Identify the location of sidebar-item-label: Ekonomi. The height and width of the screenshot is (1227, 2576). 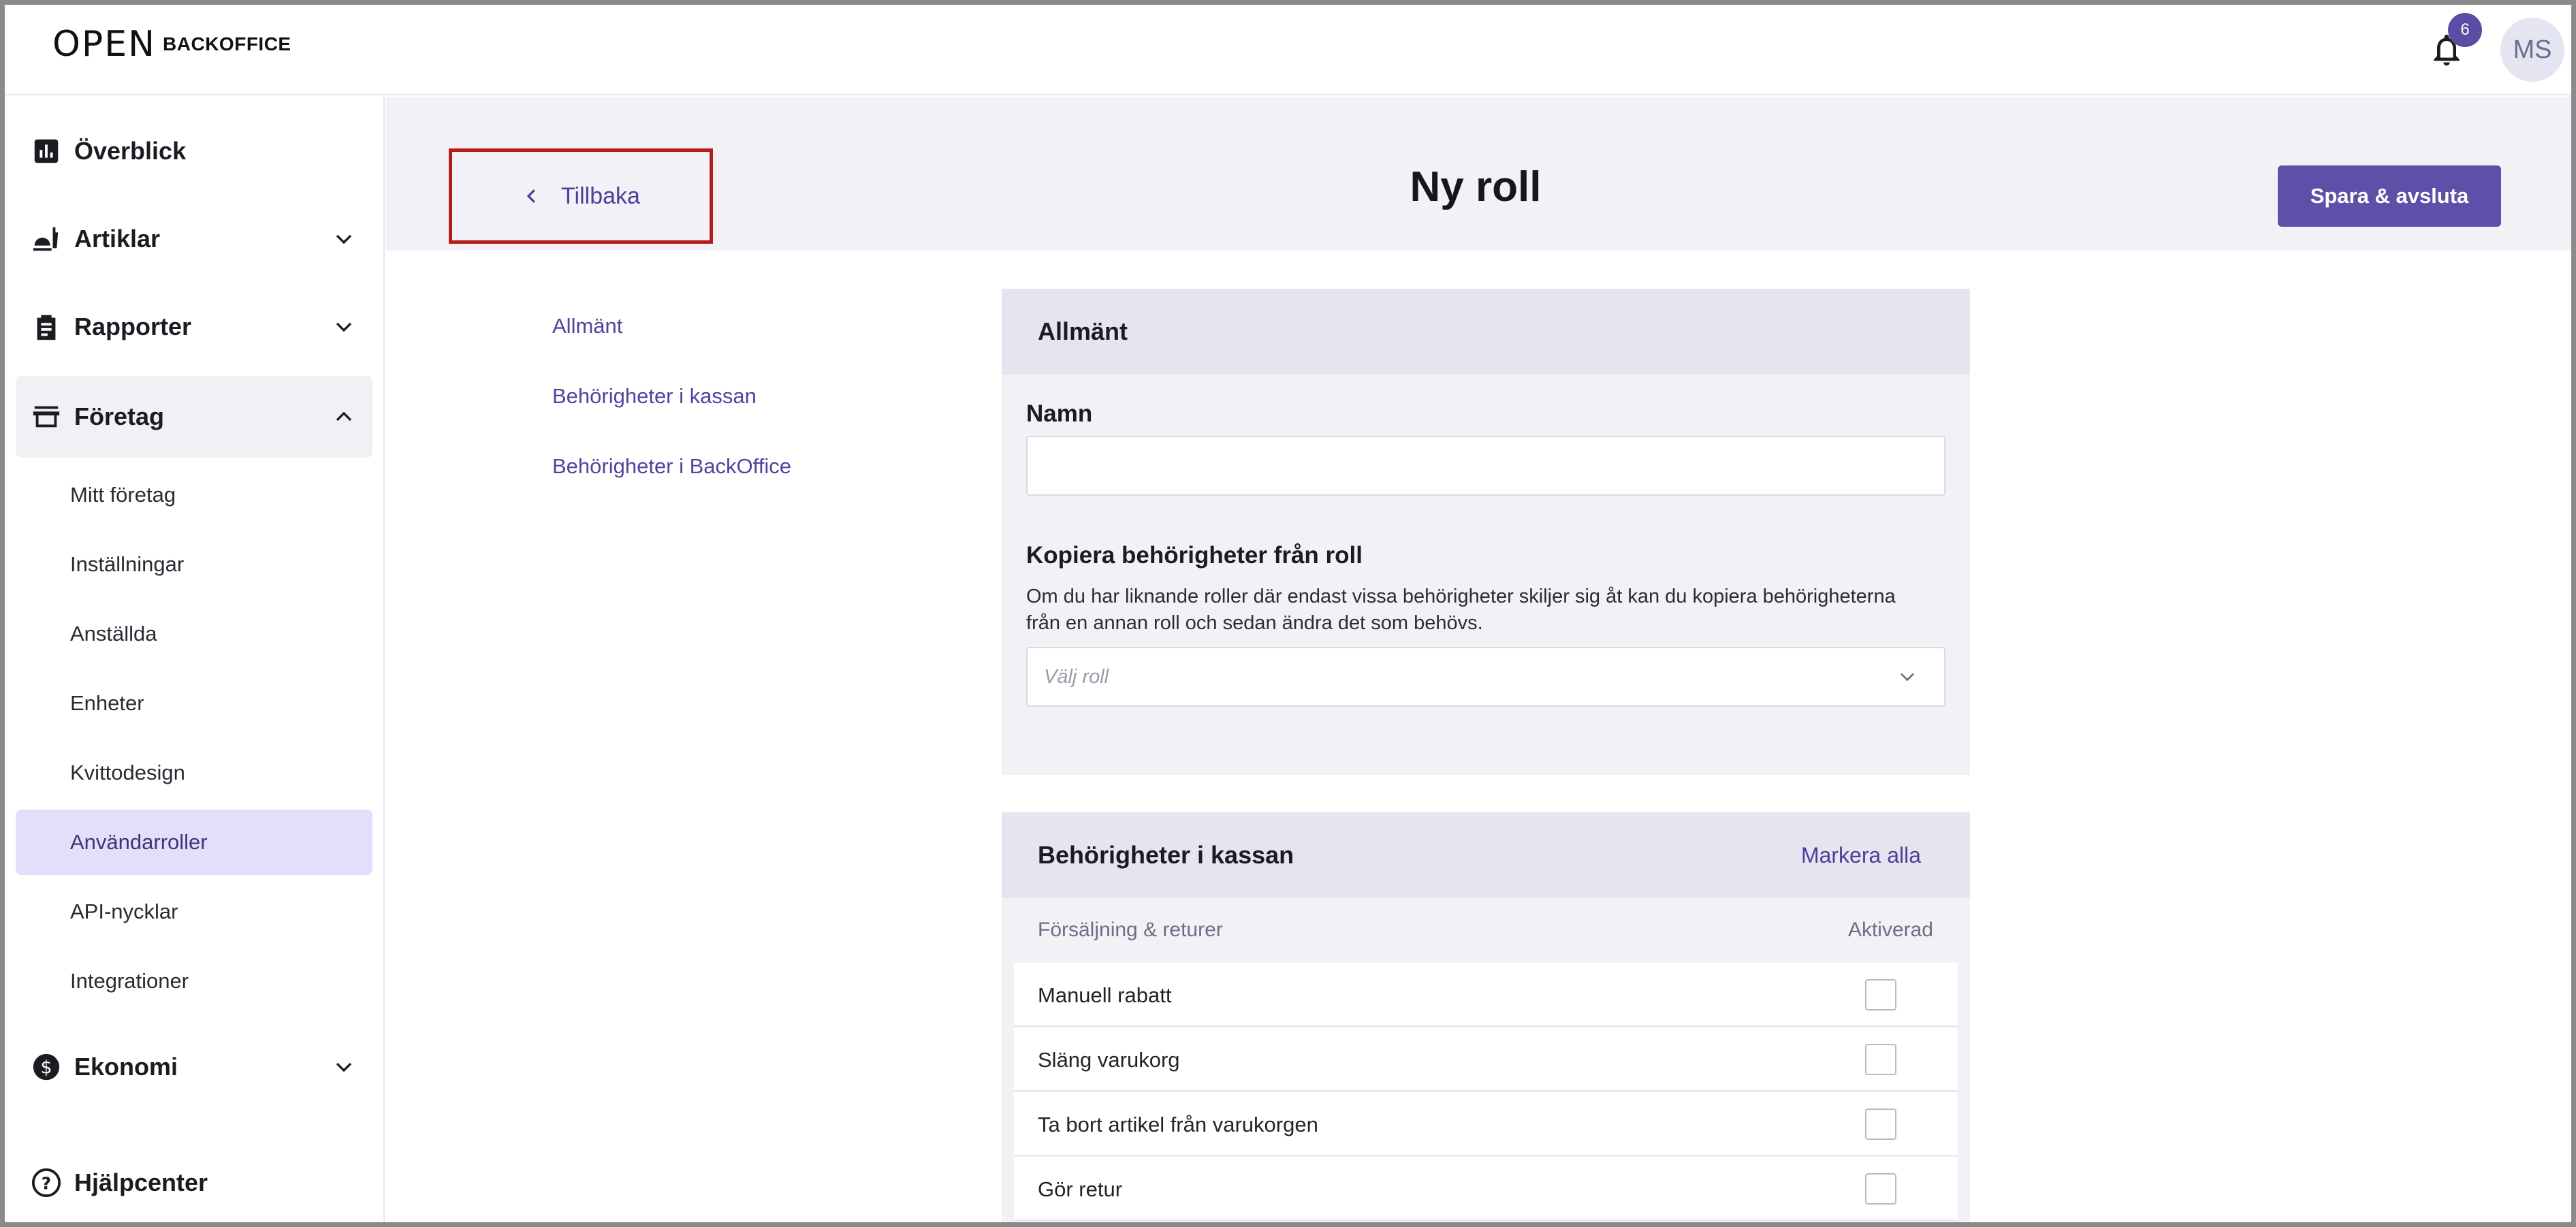
(126, 1067).